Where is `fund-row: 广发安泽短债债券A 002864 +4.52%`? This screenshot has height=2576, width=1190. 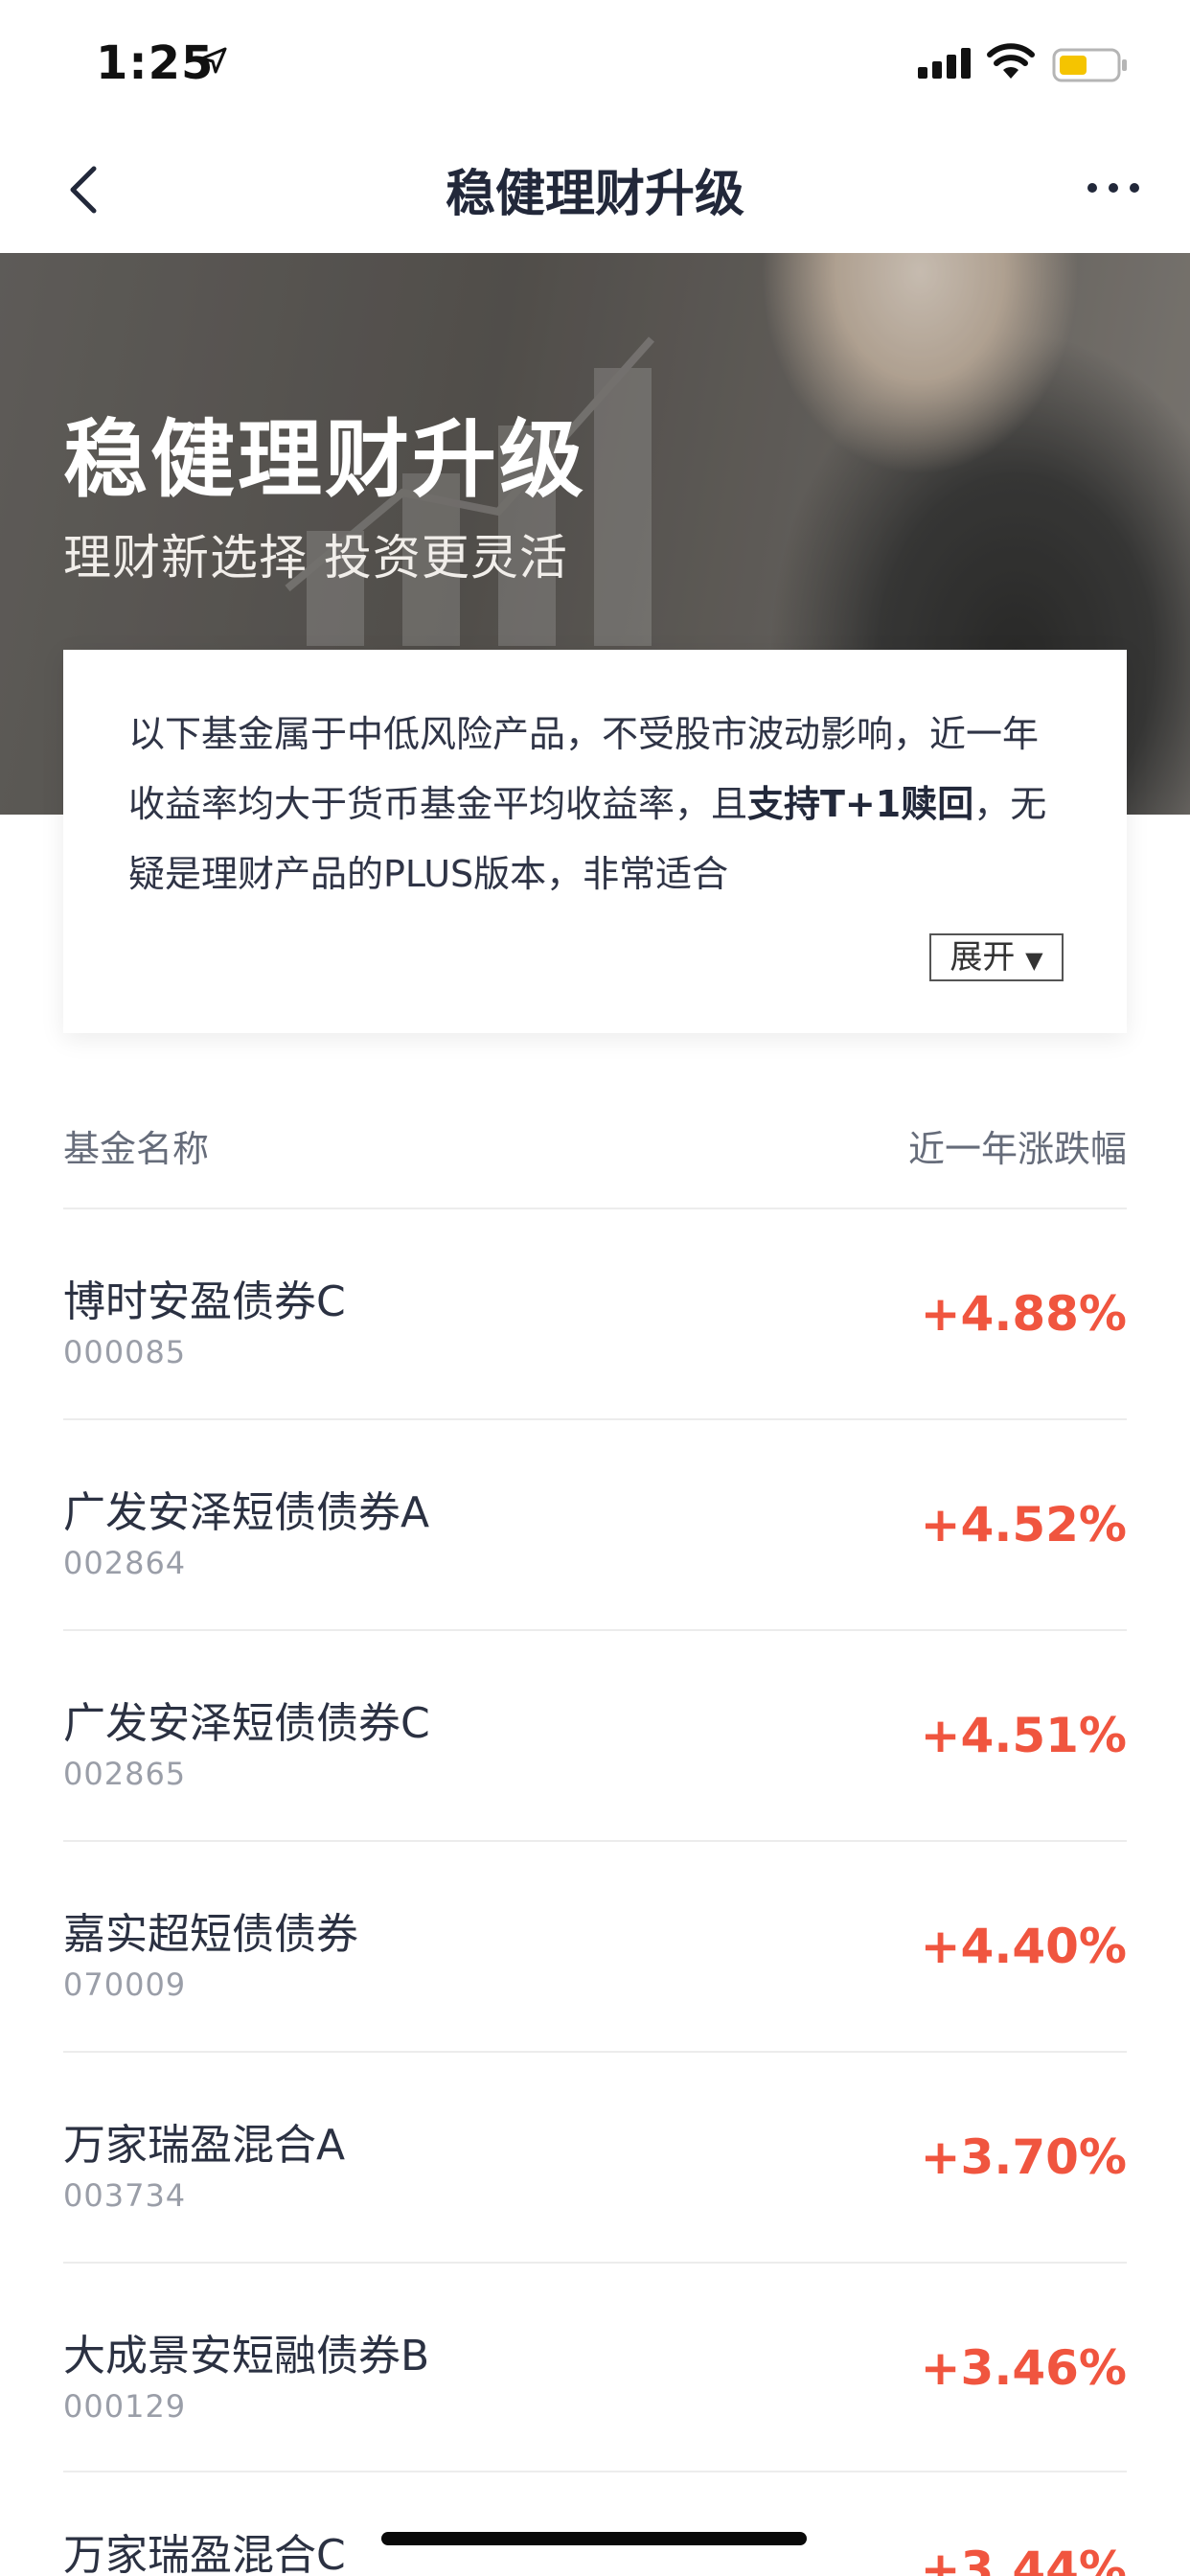
fund-row: 广发安泽短债债券A 002864 +4.52% is located at coordinates (595, 1525).